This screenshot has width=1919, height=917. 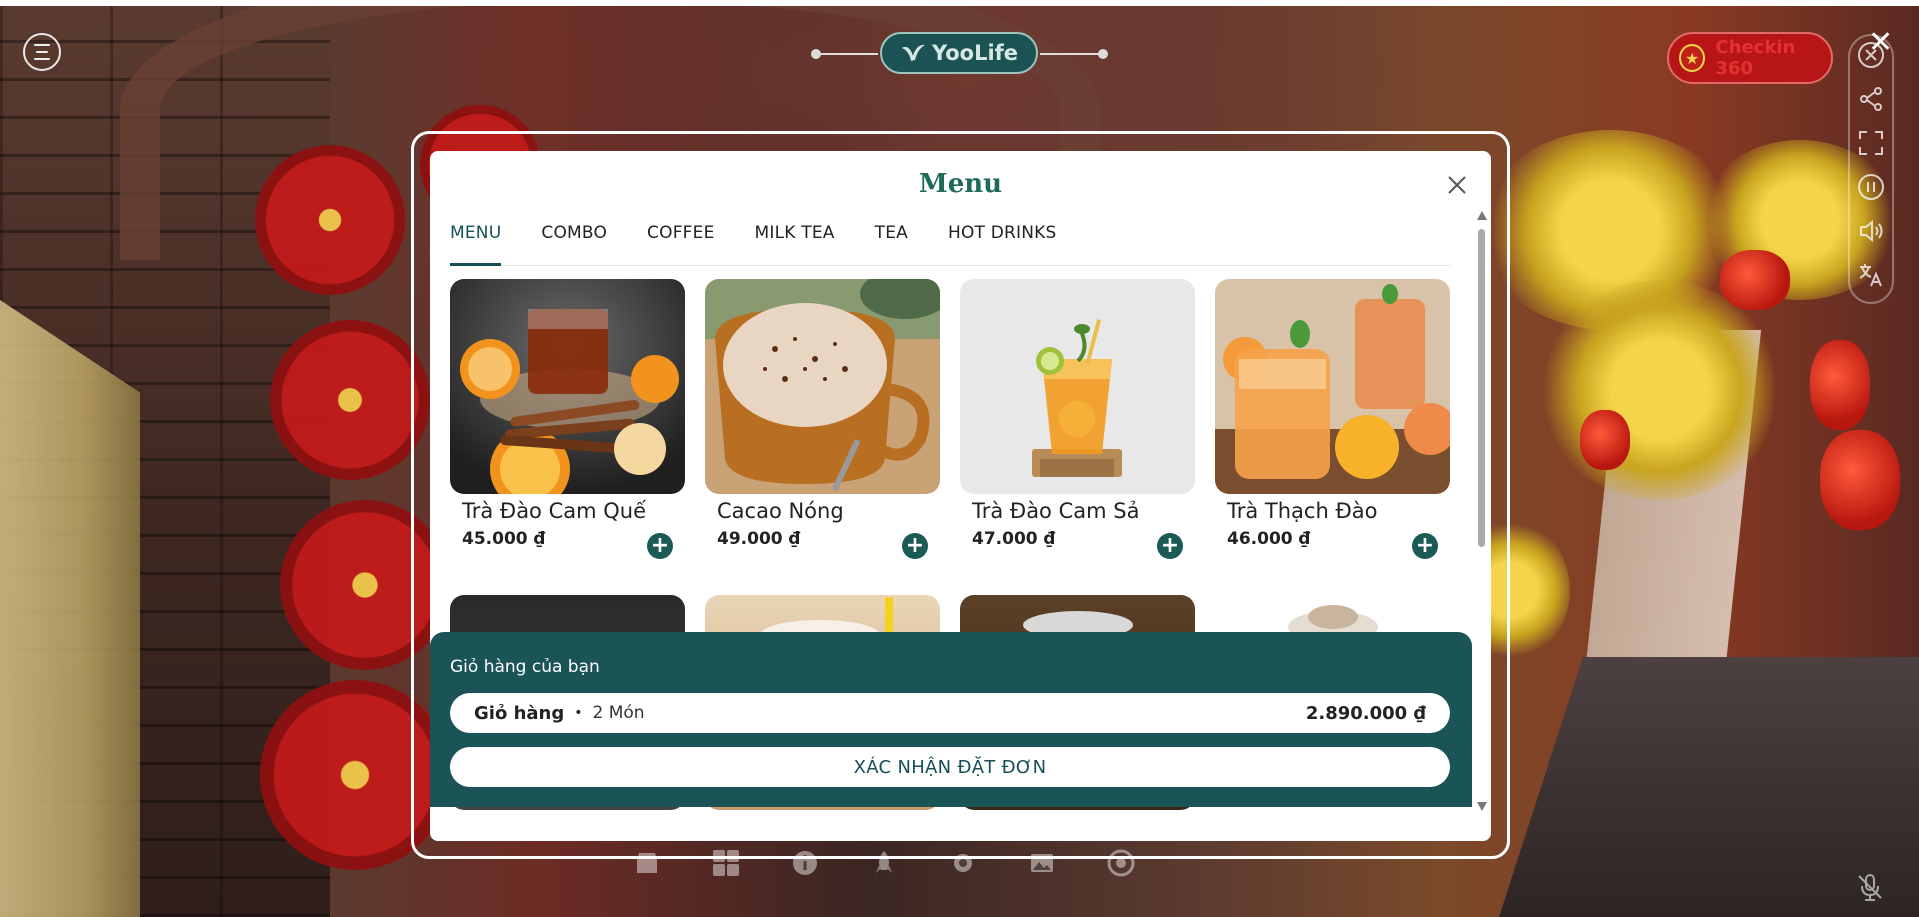 What do you see at coordinates (1002, 244) in the screenshot?
I see `tab-hot-drinks: HOT DRINKS` at bounding box center [1002, 244].